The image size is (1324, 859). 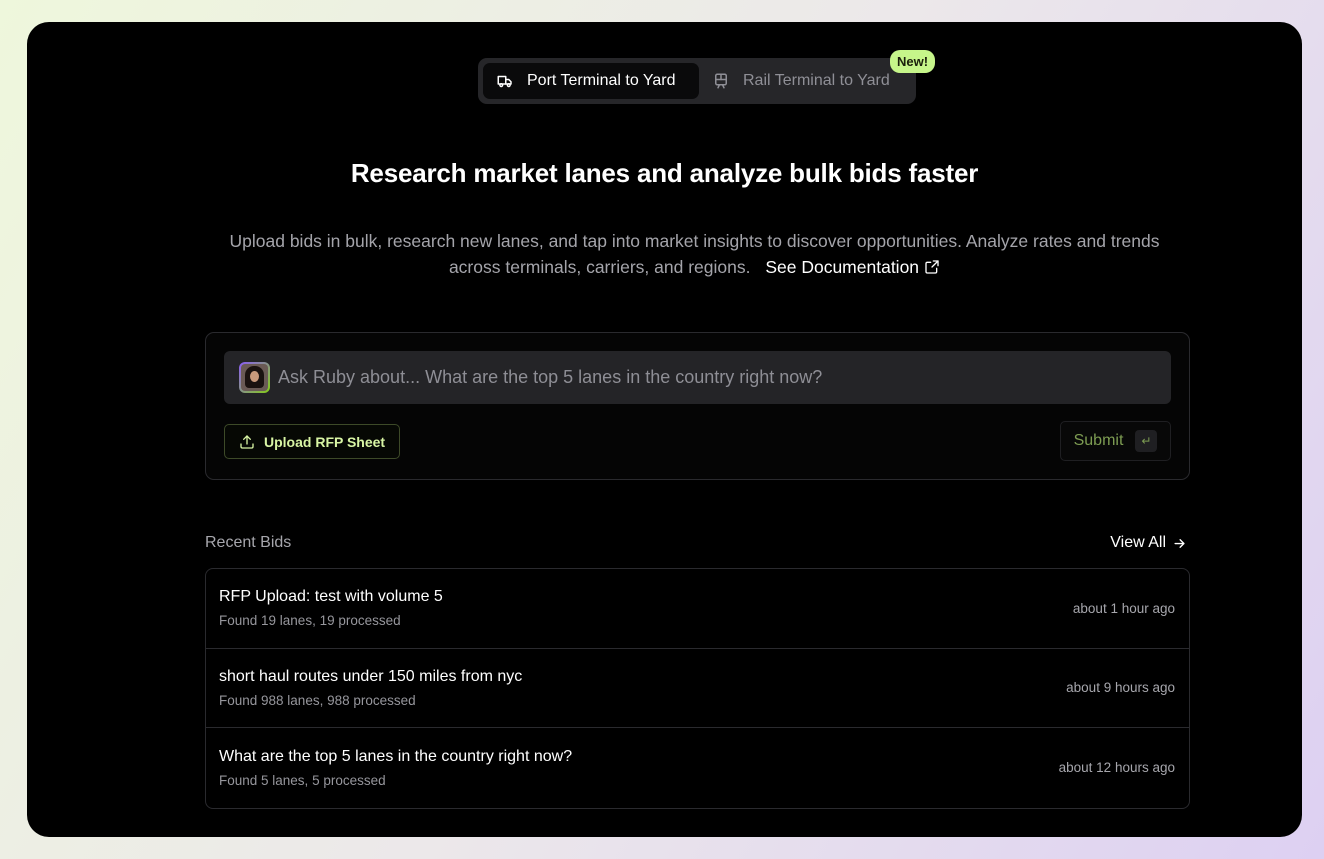 What do you see at coordinates (1098, 440) in the screenshot?
I see `submit-label: Submit` at bounding box center [1098, 440].